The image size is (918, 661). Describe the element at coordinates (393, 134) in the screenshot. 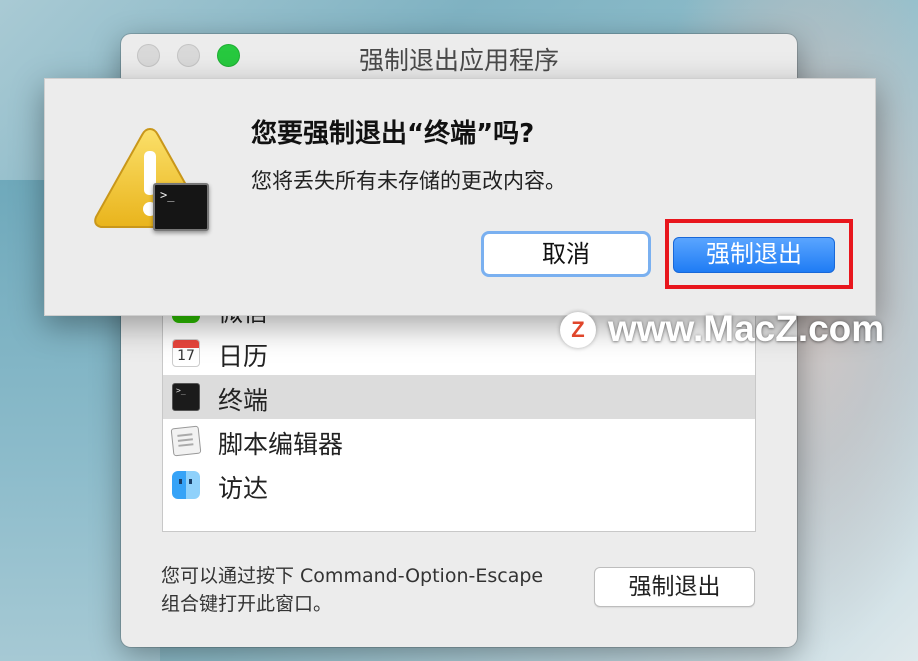

I see `alert-title: 您要强制退出“终端”吗?` at that location.